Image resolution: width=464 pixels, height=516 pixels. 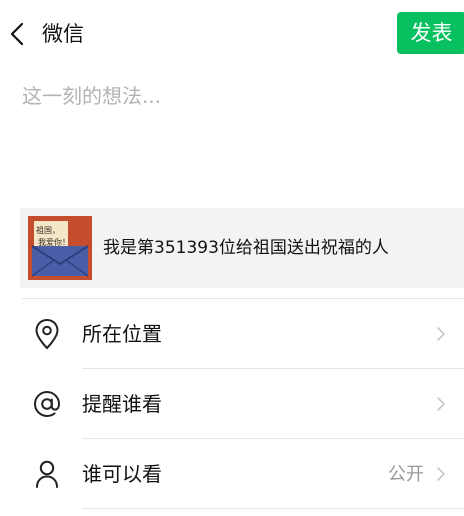 I want to click on back-arrow-icon, so click(x=17, y=34).